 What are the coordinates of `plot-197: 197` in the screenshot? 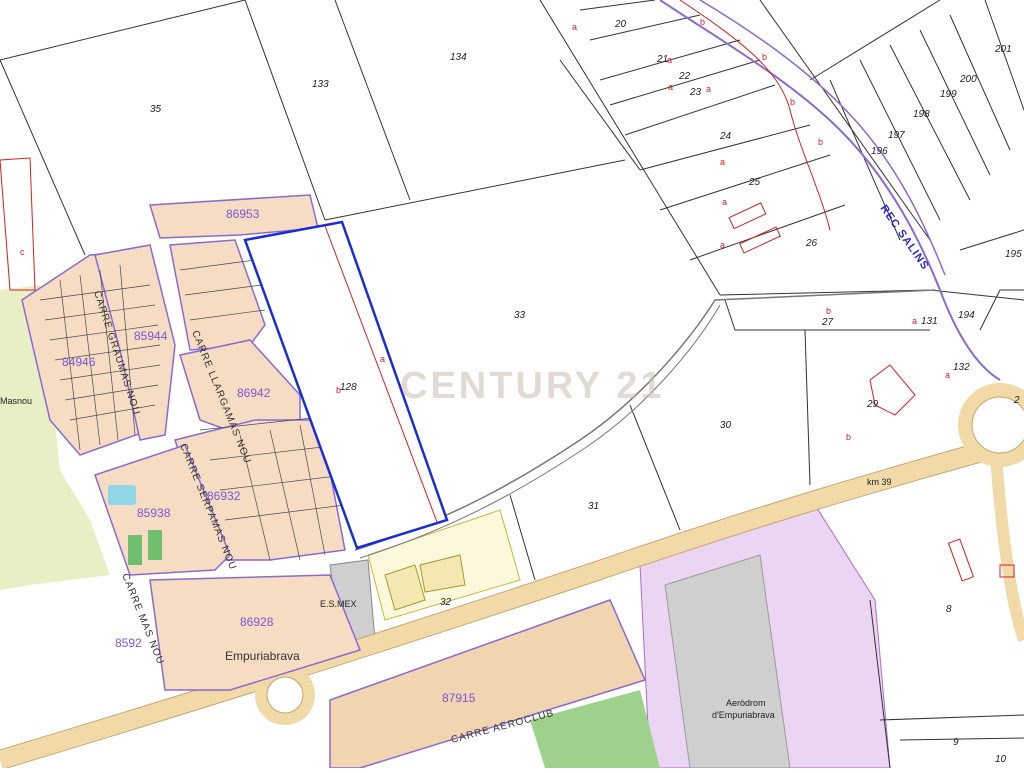 It's located at (896, 135).